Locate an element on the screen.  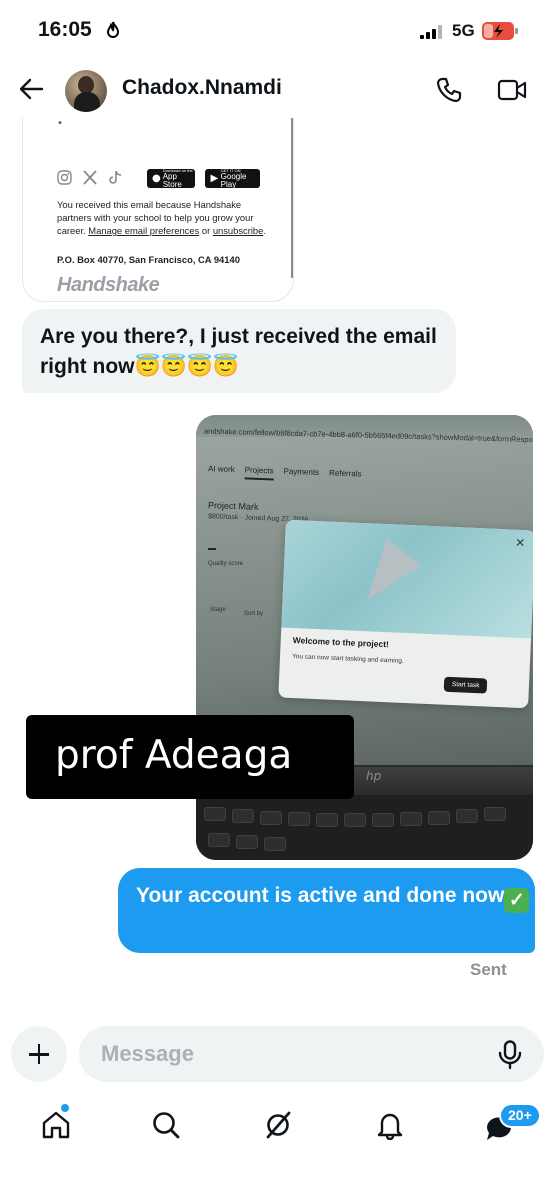
video-call-icon is located at coordinates (512, 90).